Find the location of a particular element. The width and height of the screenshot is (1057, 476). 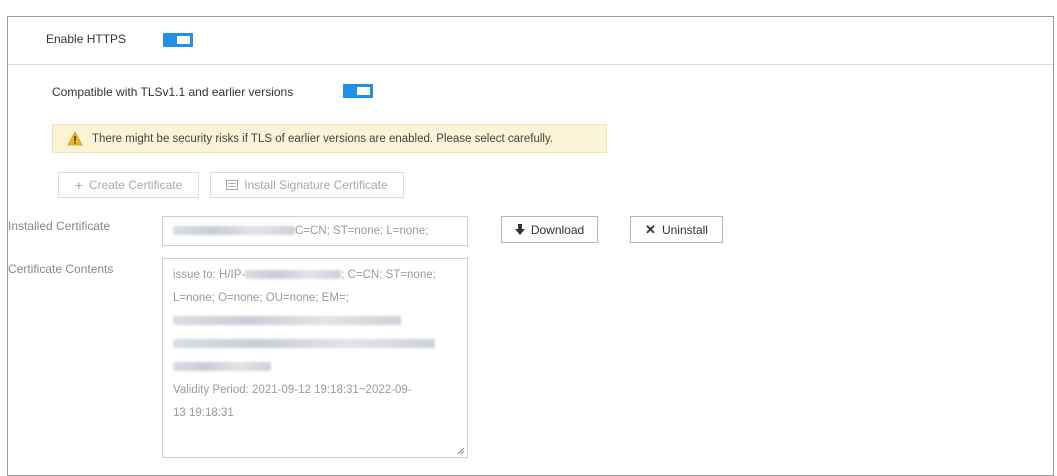

uninstall-button: ✕ Uninstall is located at coordinates (676, 229).